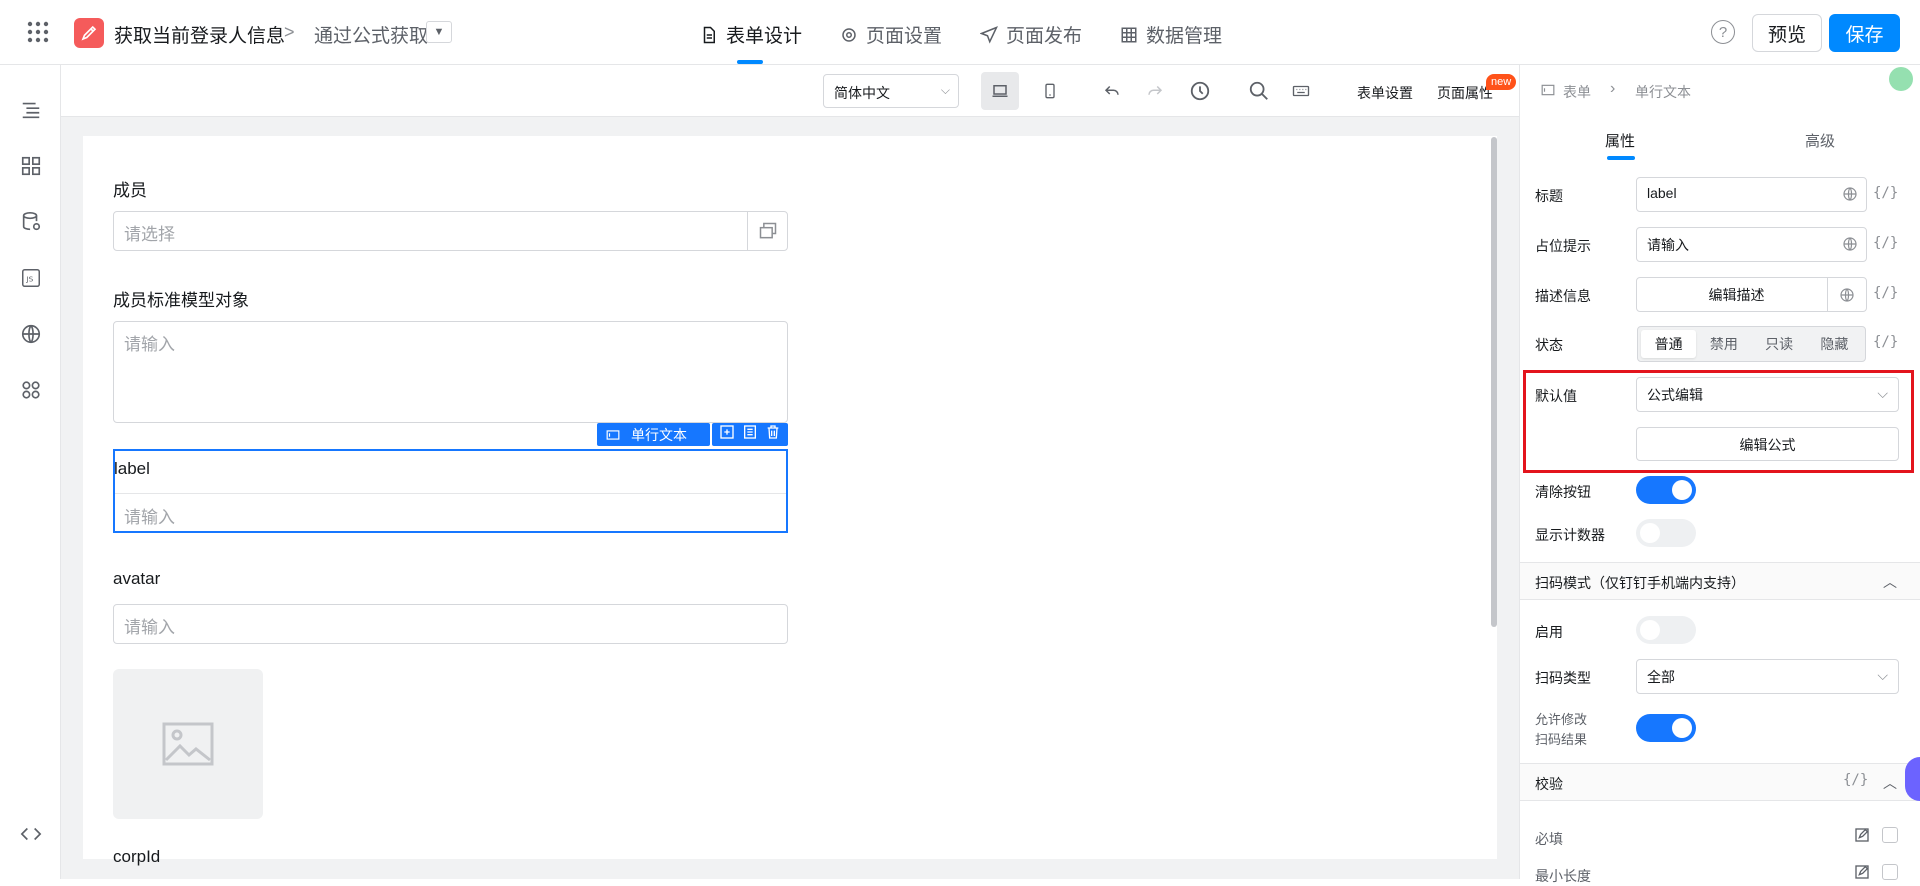 The width and height of the screenshot is (1920, 886). What do you see at coordinates (371, 34) in the screenshot?
I see `page-title: 通过公式获取` at bounding box center [371, 34].